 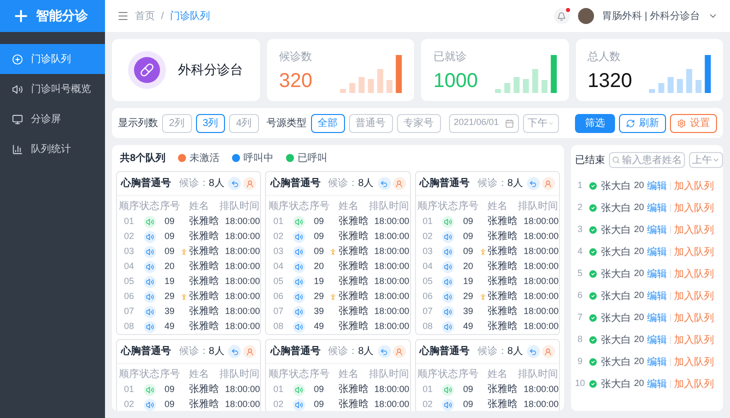 I want to click on segment-option: 专家号, so click(x=418, y=123).